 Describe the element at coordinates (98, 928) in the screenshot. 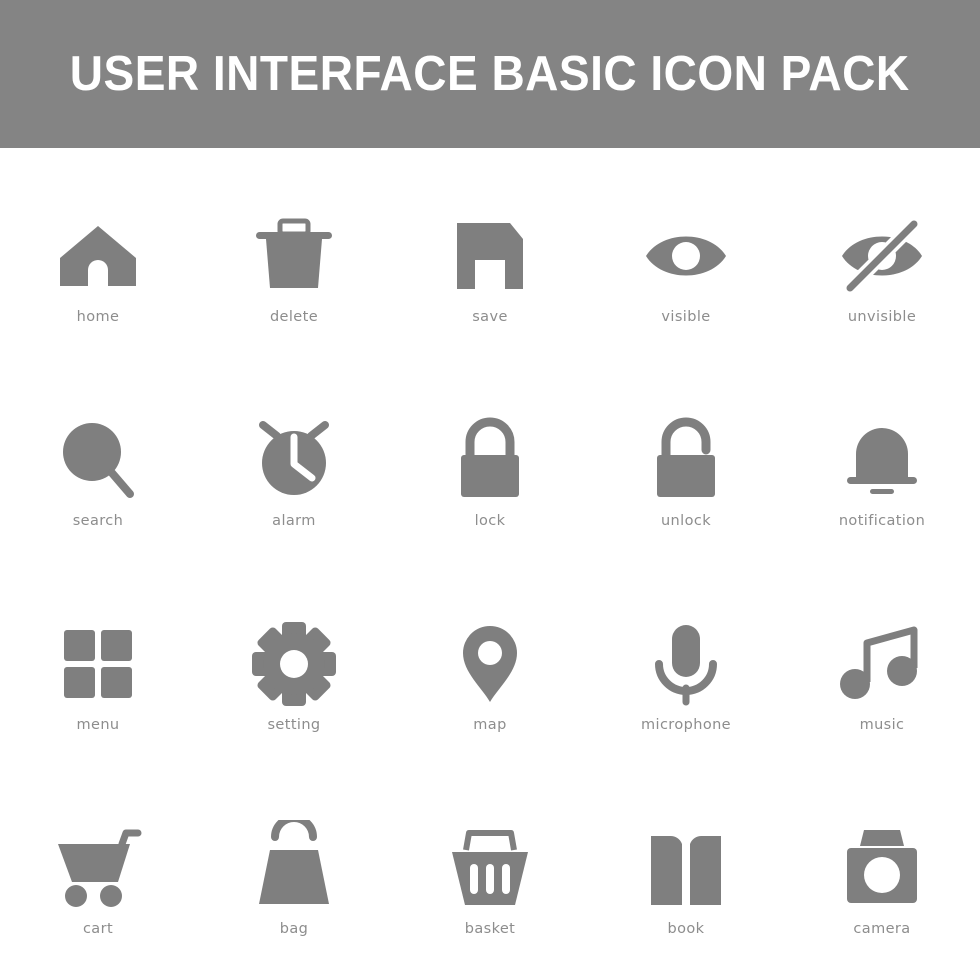

I see `icon-label: cart` at that location.